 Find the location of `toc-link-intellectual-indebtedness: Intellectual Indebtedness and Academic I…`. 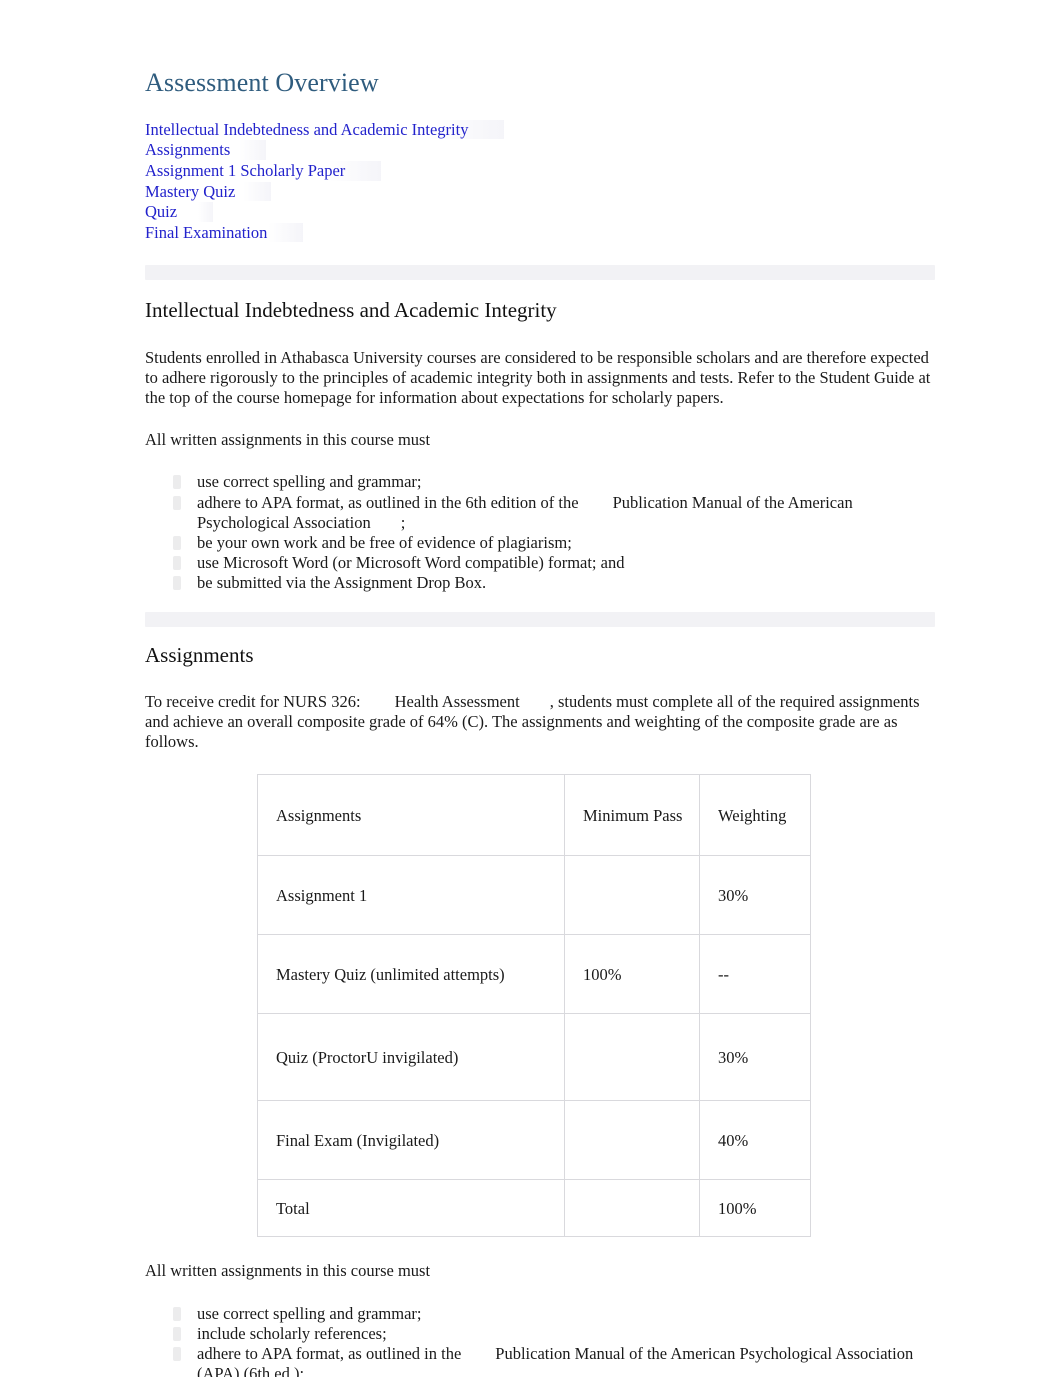

toc-link-intellectual-indebtedness: Intellectual Indebtedness and Academic I… is located at coordinates (325, 129).